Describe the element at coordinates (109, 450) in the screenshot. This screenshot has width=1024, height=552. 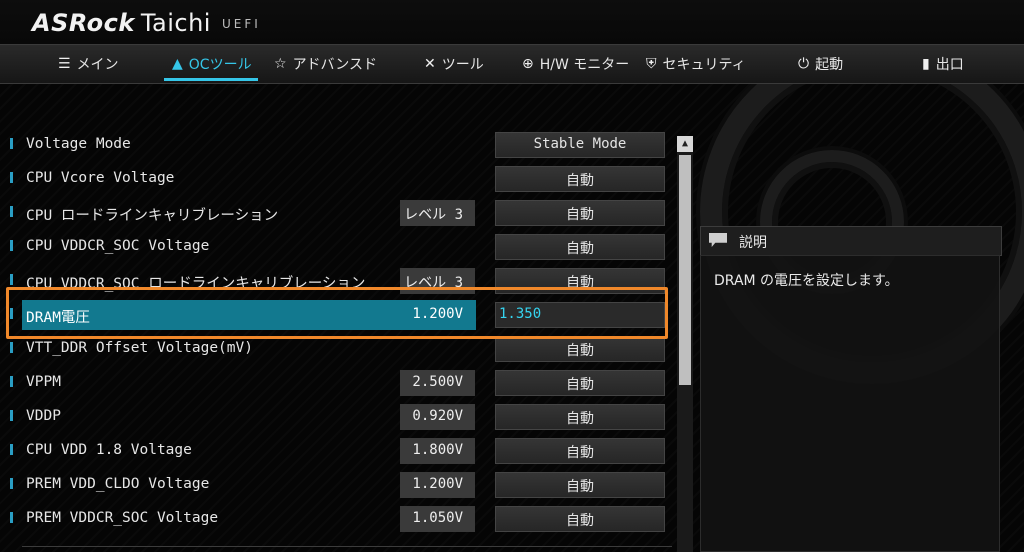
I see `setting-label: CPU VDD 1.8 Voltage` at that location.